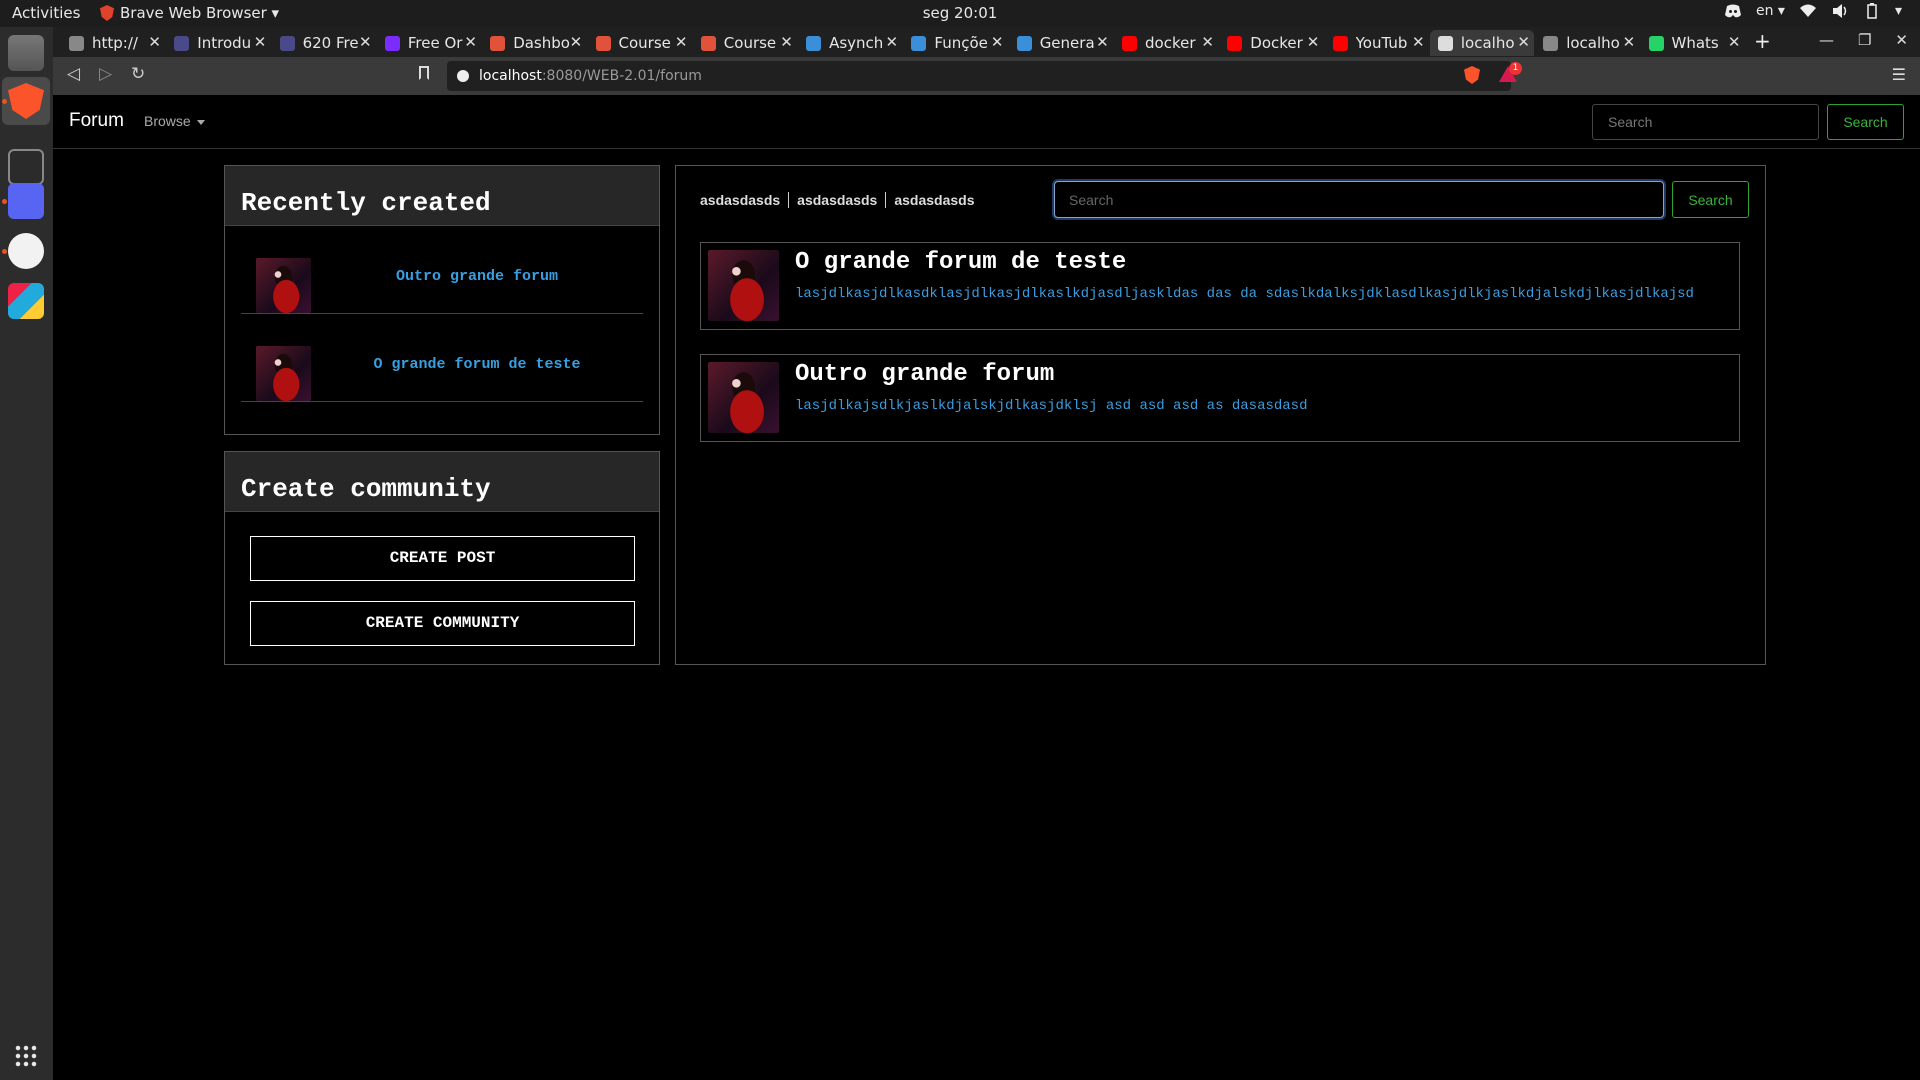  What do you see at coordinates (424, 73) in the screenshot?
I see `bookmark-icon` at bounding box center [424, 73].